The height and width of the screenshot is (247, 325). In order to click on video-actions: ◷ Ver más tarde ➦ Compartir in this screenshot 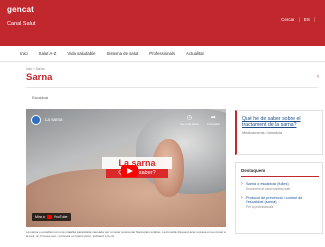, I will do `click(200, 120)`.